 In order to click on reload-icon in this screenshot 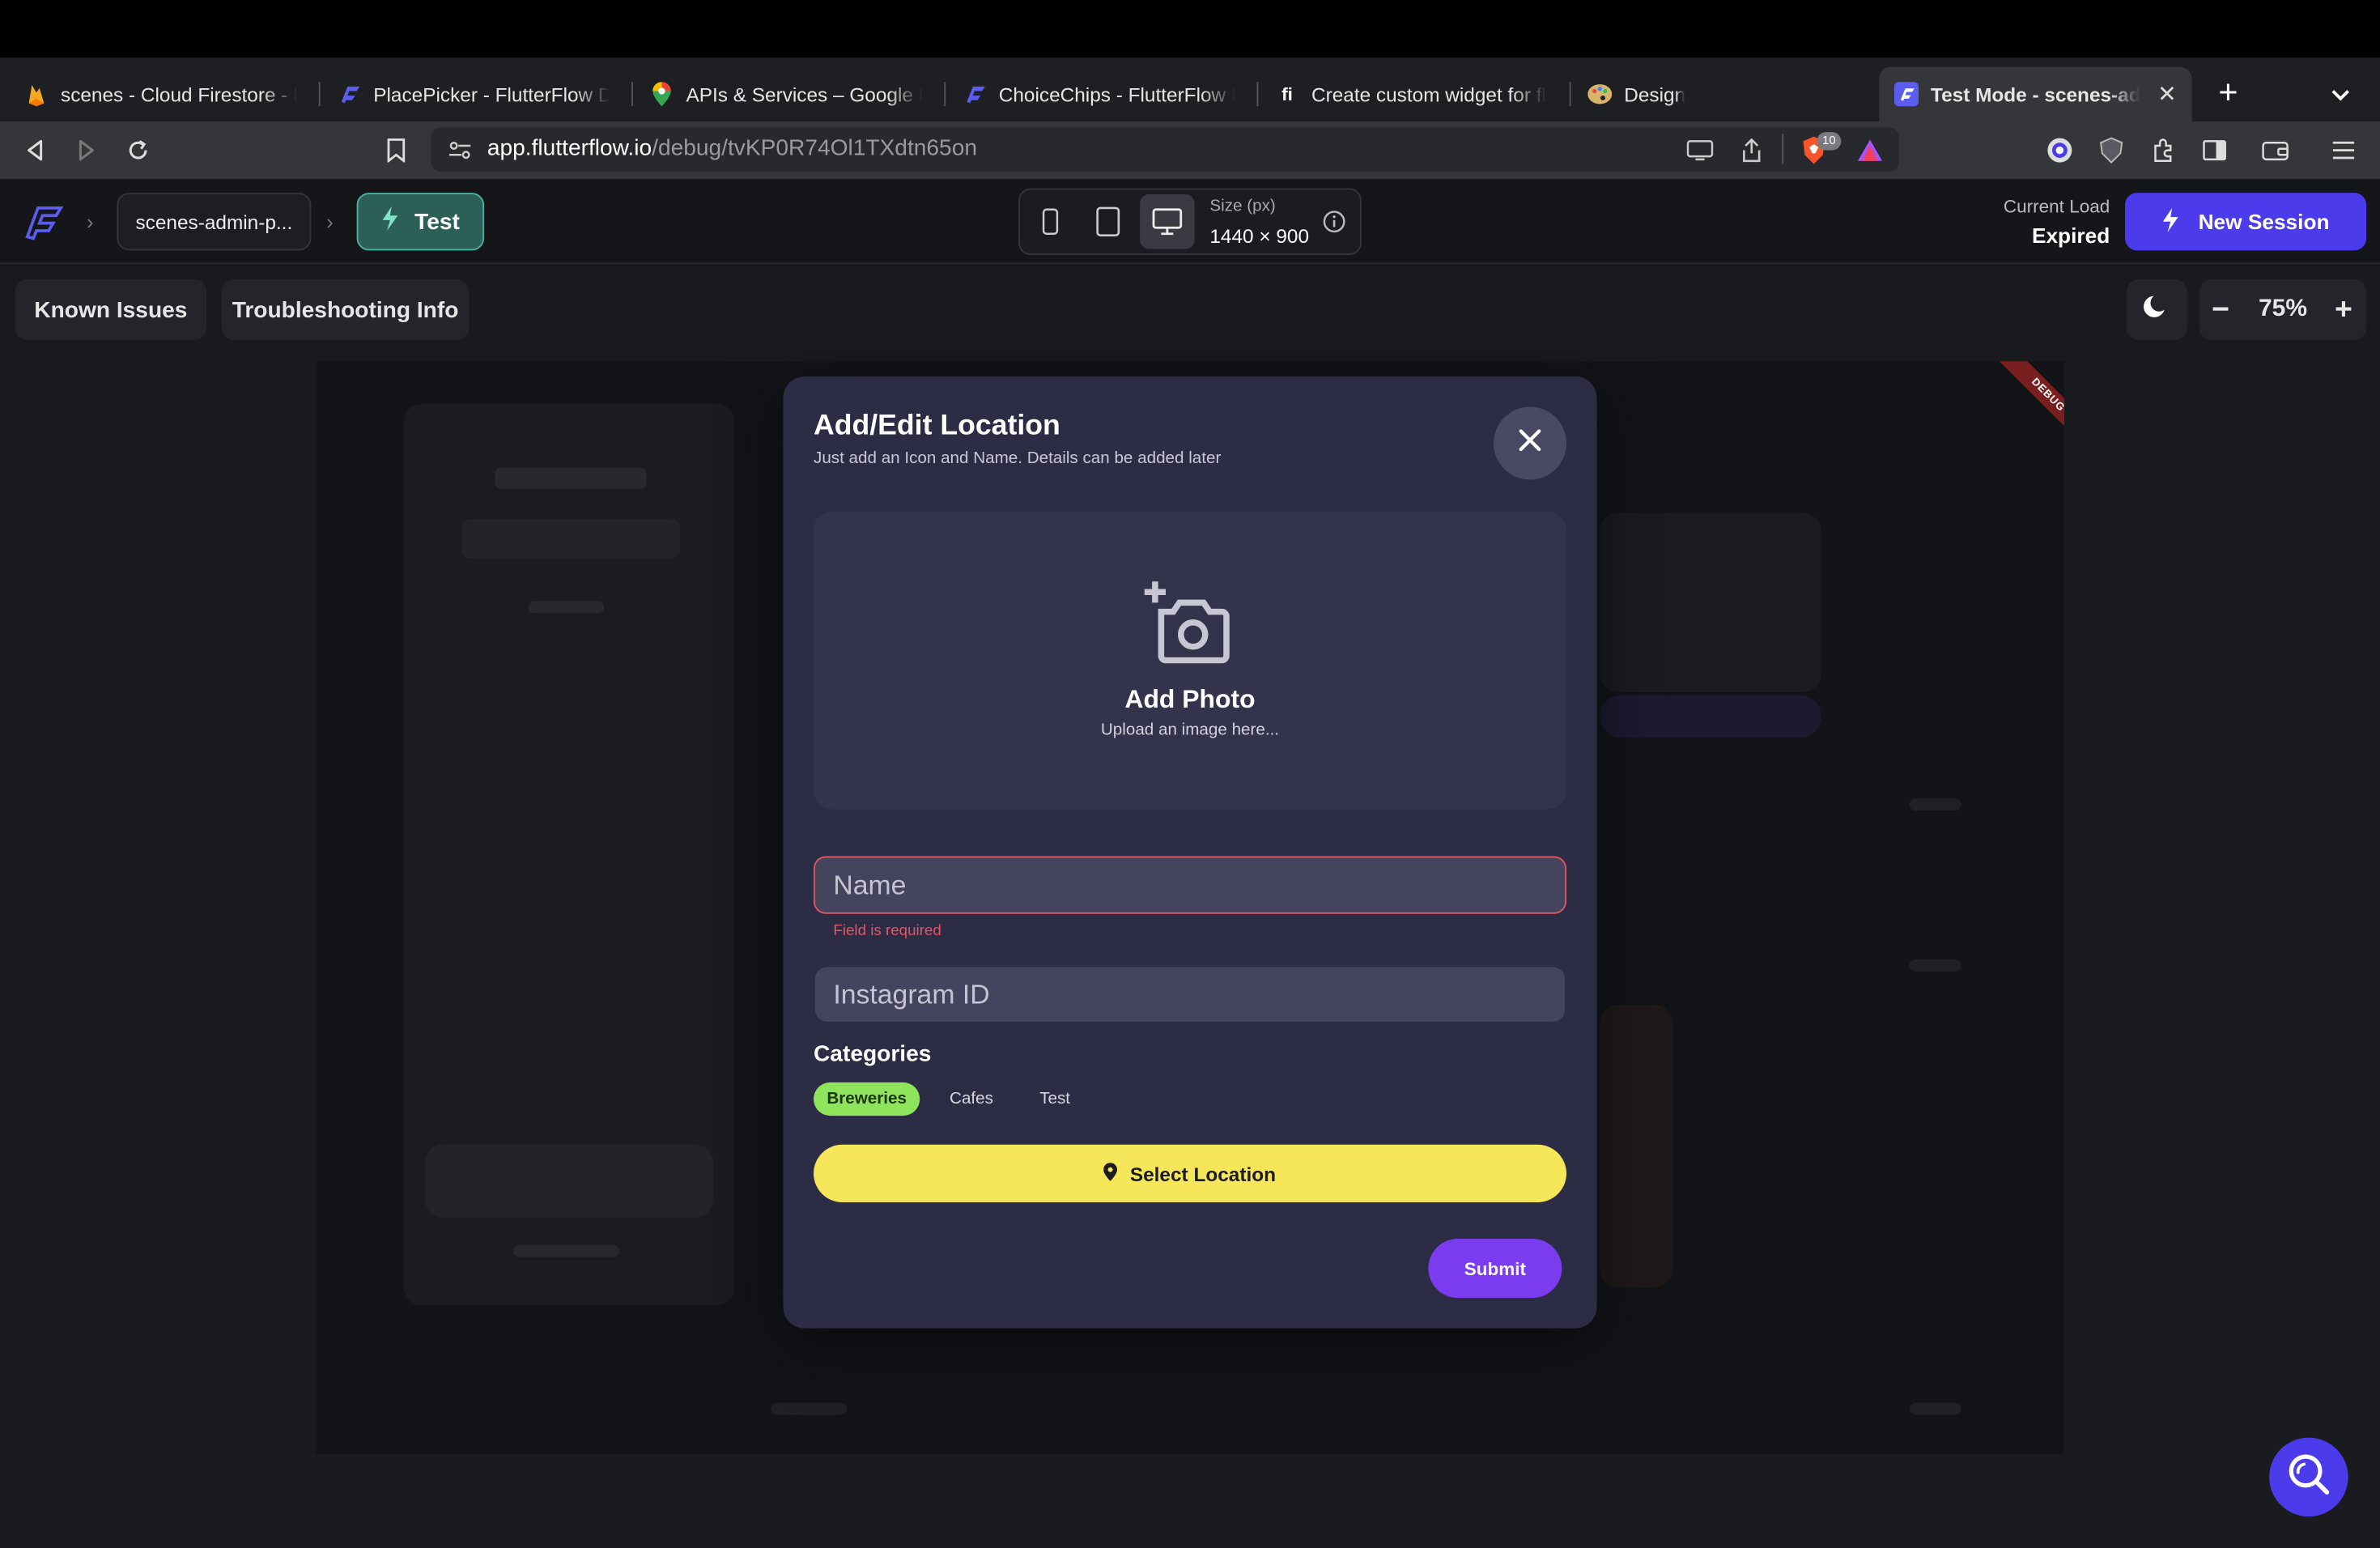, I will do `click(138, 150)`.